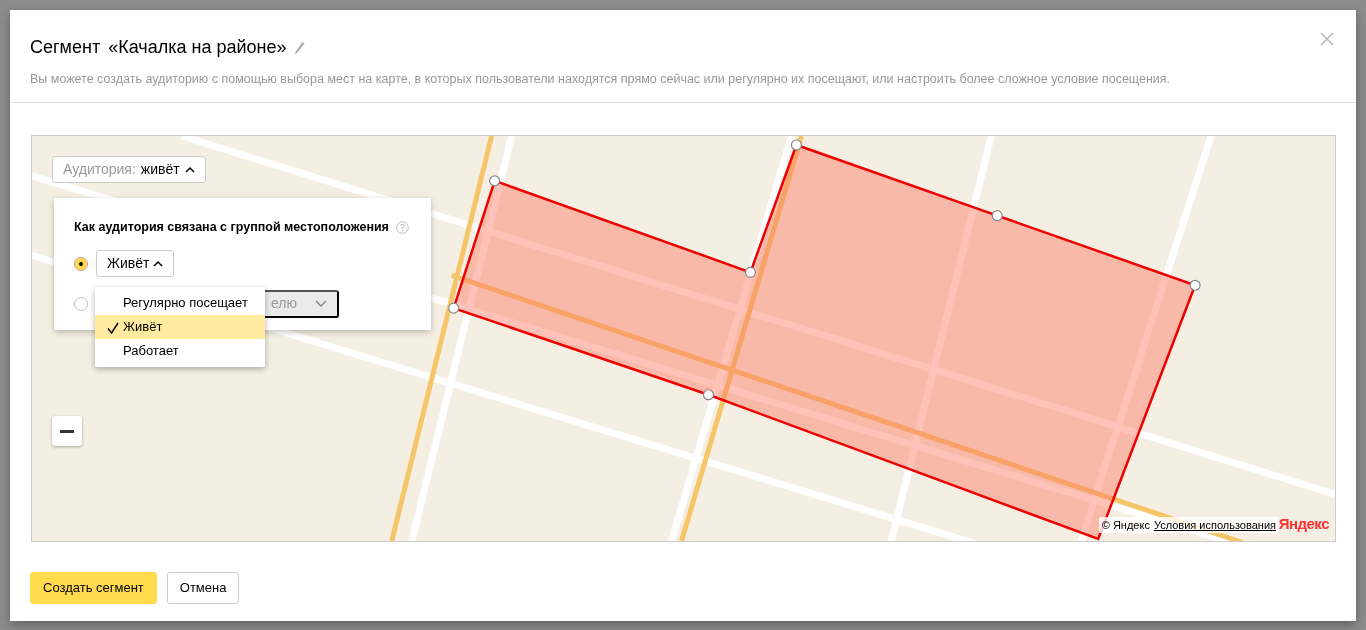  What do you see at coordinates (180, 327) in the screenshot?
I see `menu-item: Живёт` at bounding box center [180, 327].